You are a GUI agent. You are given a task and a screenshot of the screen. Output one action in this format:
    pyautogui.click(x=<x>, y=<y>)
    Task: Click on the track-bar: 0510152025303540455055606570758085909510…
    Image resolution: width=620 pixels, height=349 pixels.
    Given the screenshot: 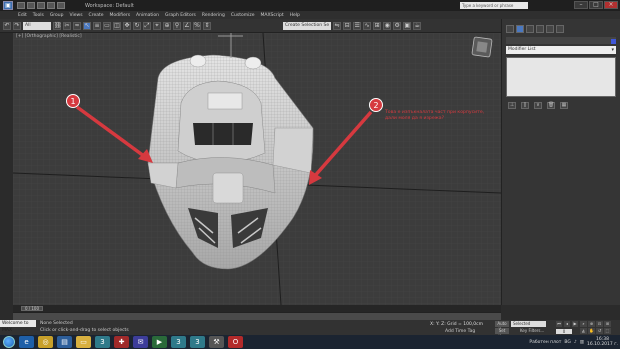 What is the action you would take?
    pyautogui.click(x=257, y=320)
    